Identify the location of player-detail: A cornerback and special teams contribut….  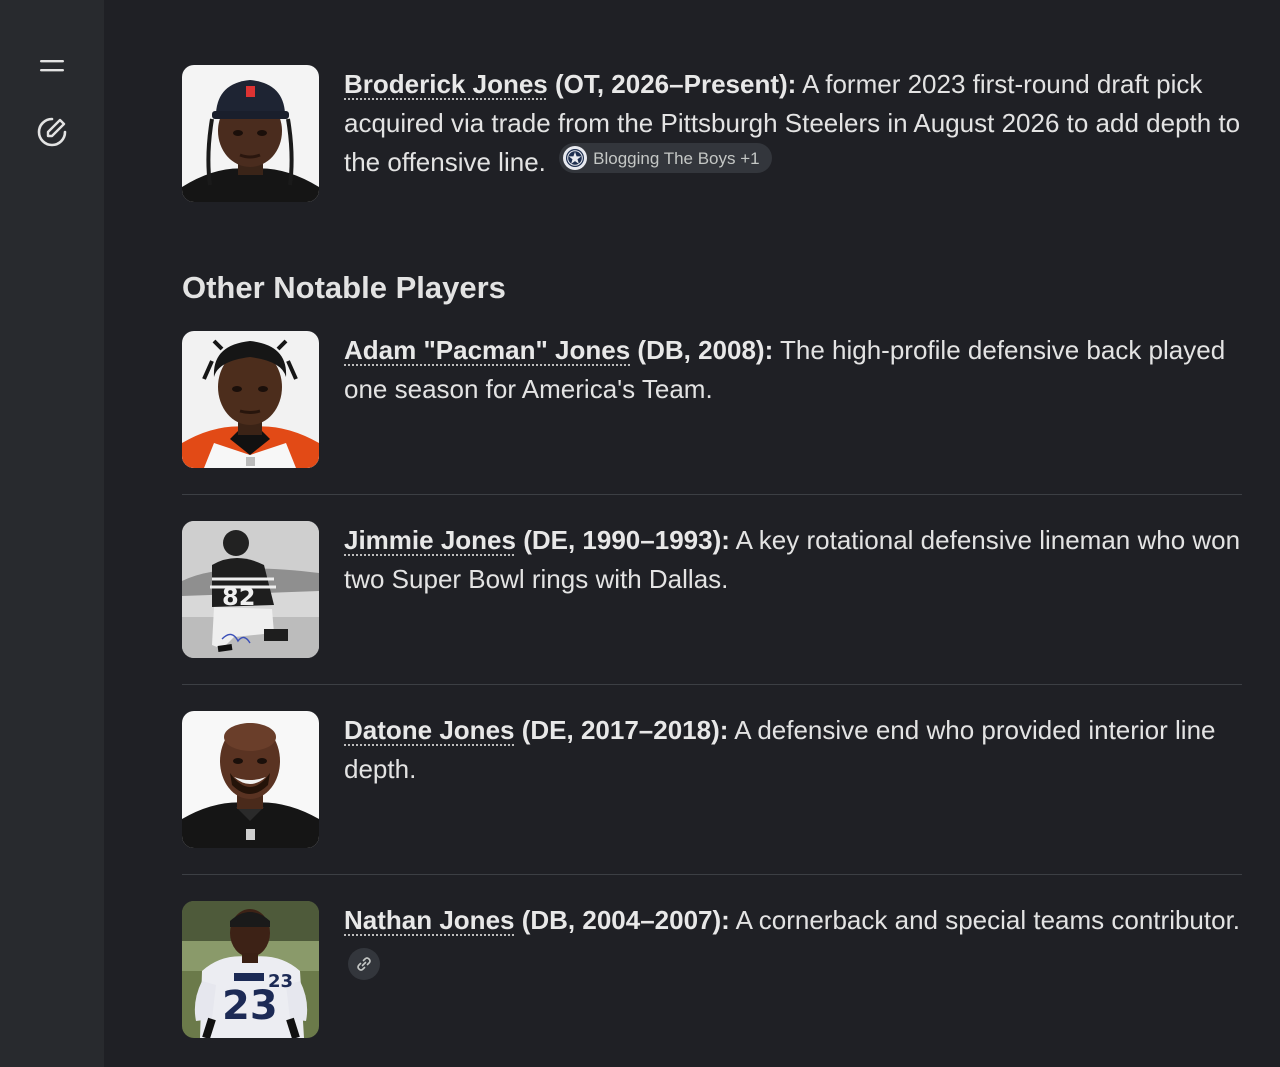
(985, 920).